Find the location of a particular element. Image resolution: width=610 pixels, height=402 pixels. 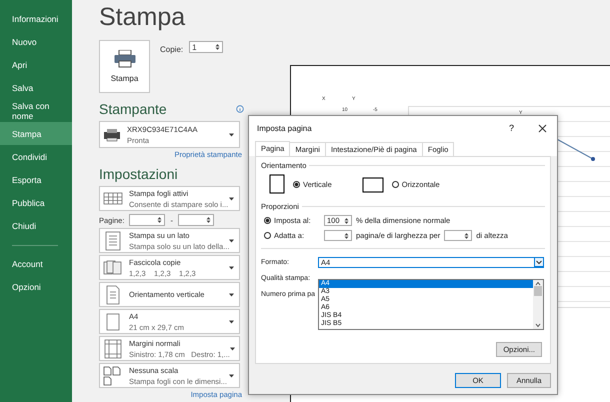

width-pages-field is located at coordinates (338, 235).